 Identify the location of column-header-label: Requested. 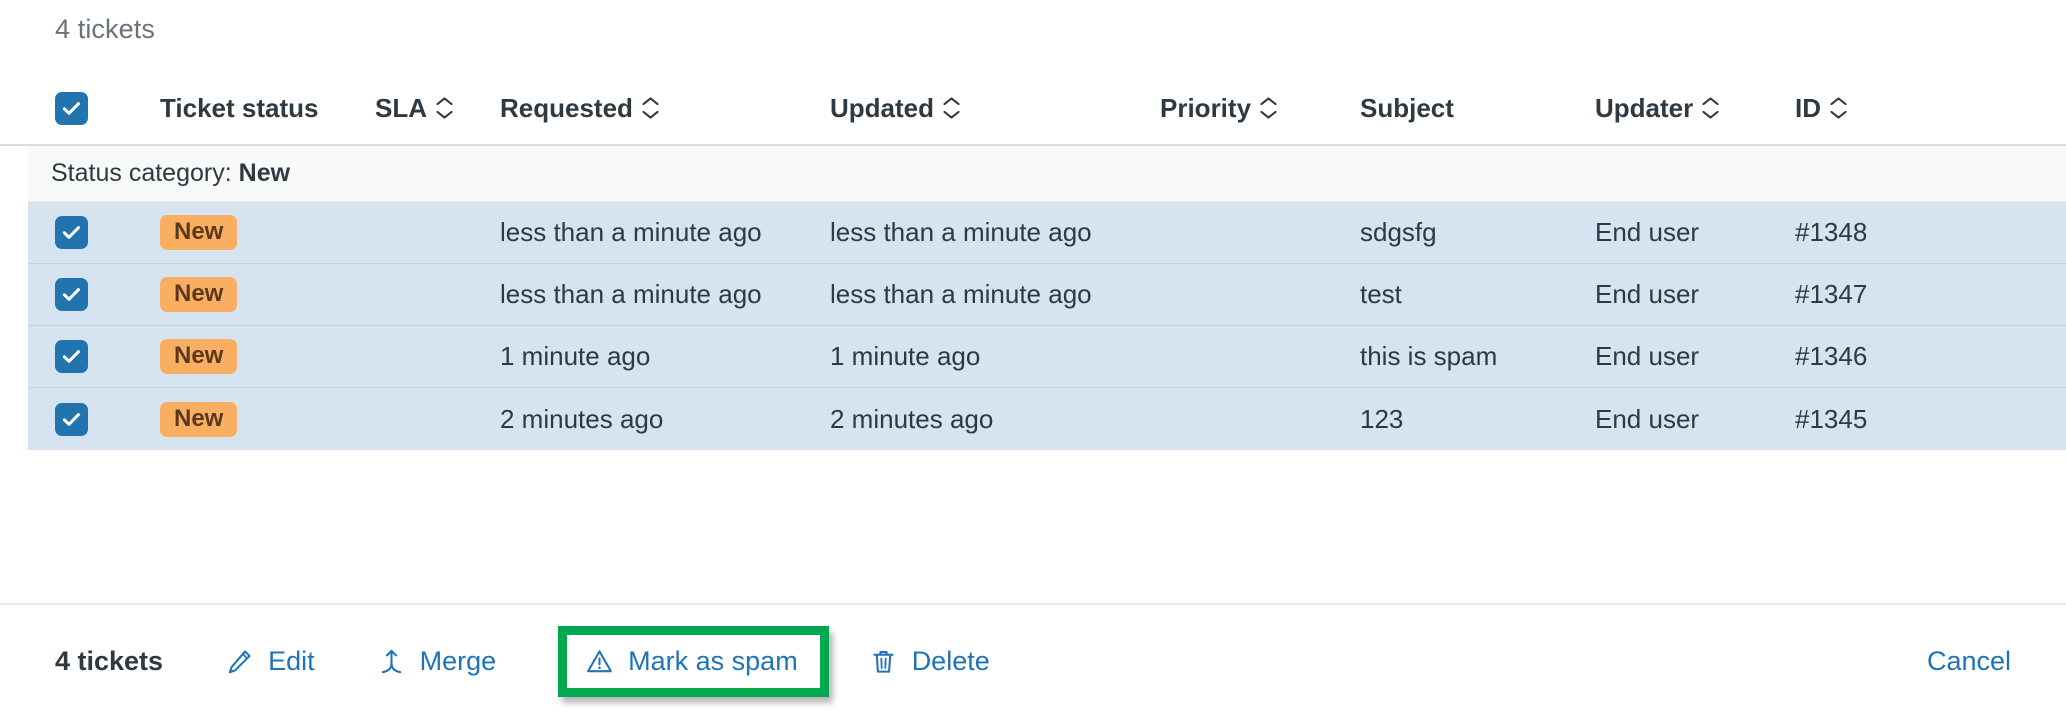
(566, 107).